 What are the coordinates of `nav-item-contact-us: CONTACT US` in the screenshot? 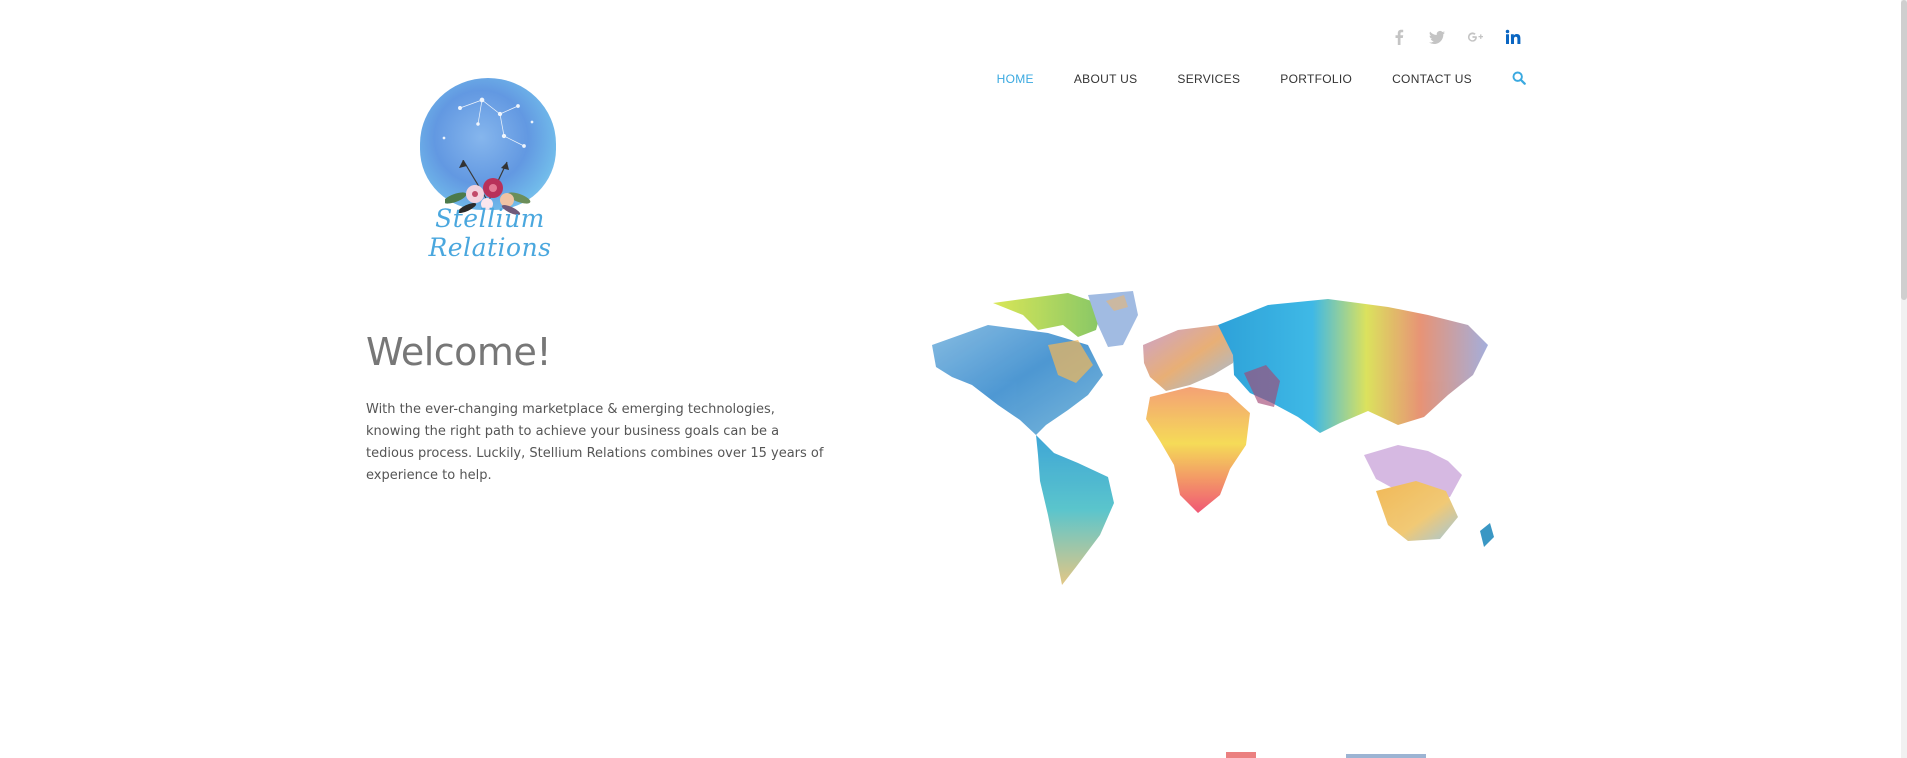 It's located at (1432, 79).